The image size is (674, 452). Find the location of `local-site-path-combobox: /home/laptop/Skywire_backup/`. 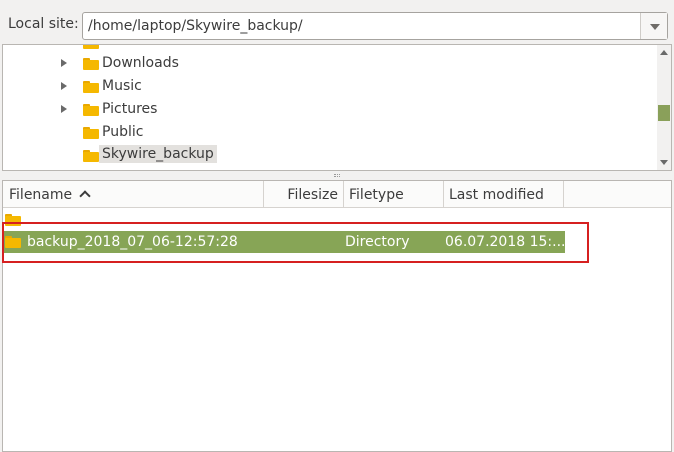

local-site-path-combobox: /home/laptop/Skywire_backup/ is located at coordinates (375, 26).